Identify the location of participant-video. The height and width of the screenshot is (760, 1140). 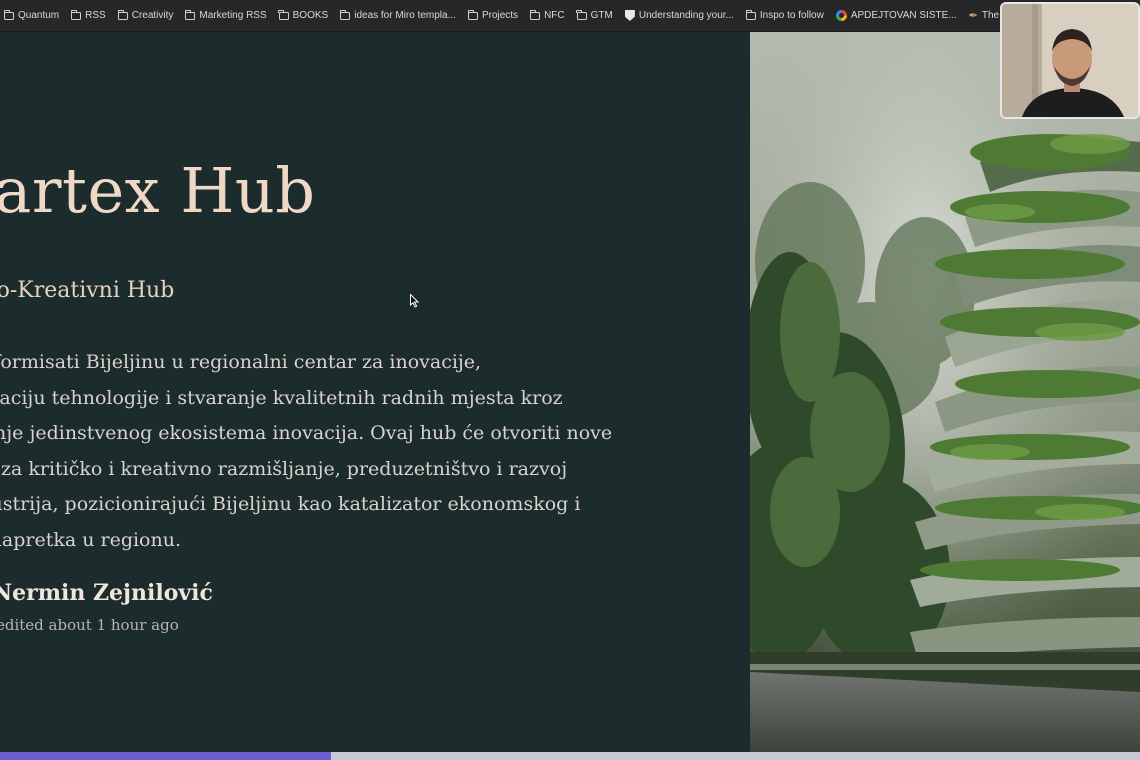
(1070, 60).